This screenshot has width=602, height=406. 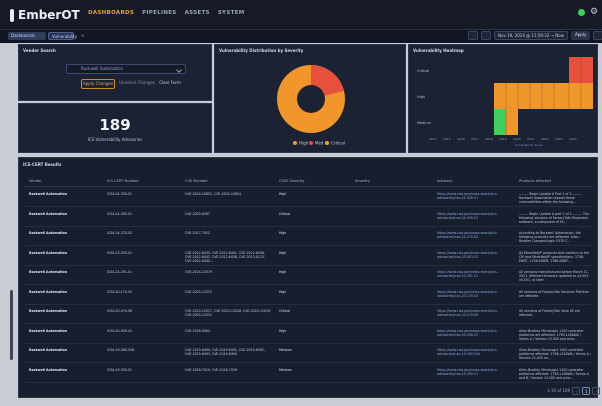 I want to click on cell-cvss-severity: Medium, so click(x=285, y=369).